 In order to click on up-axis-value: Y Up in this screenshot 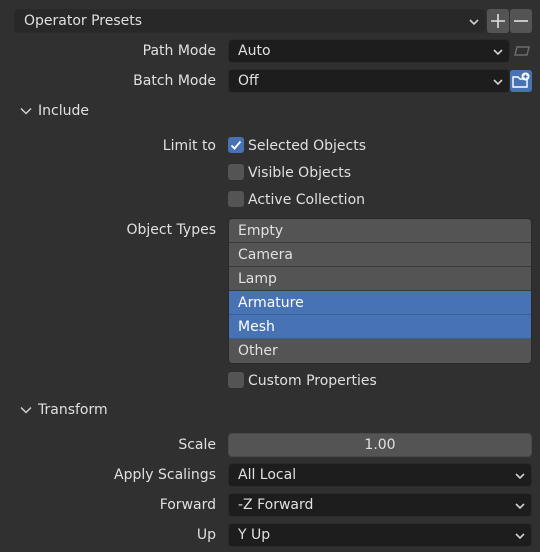, I will do `click(254, 535)`.